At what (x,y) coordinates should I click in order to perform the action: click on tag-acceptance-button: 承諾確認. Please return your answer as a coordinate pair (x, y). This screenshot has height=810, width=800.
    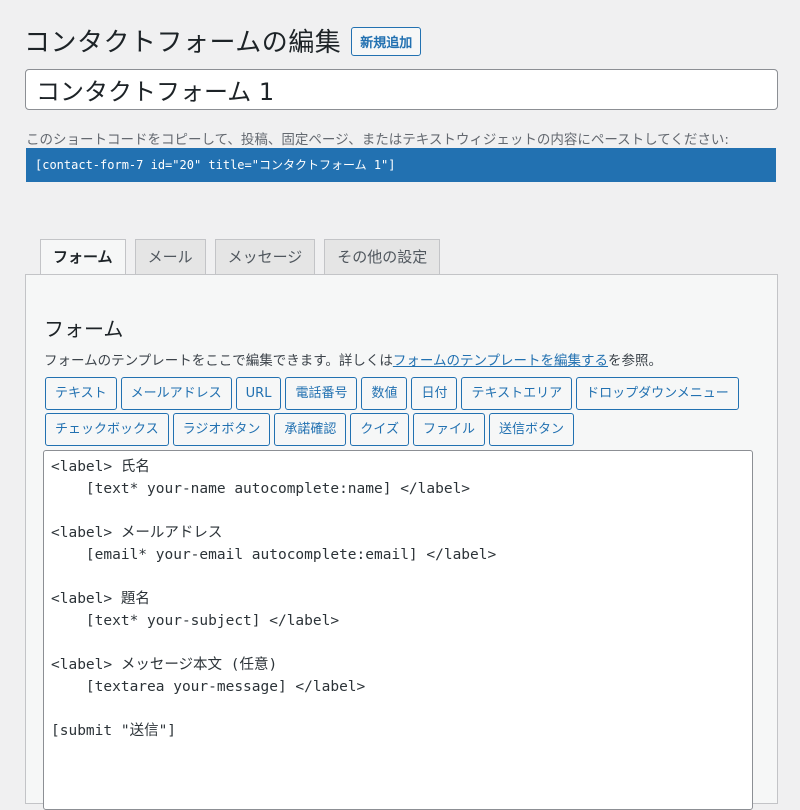
    Looking at the image, I should click on (310, 429).